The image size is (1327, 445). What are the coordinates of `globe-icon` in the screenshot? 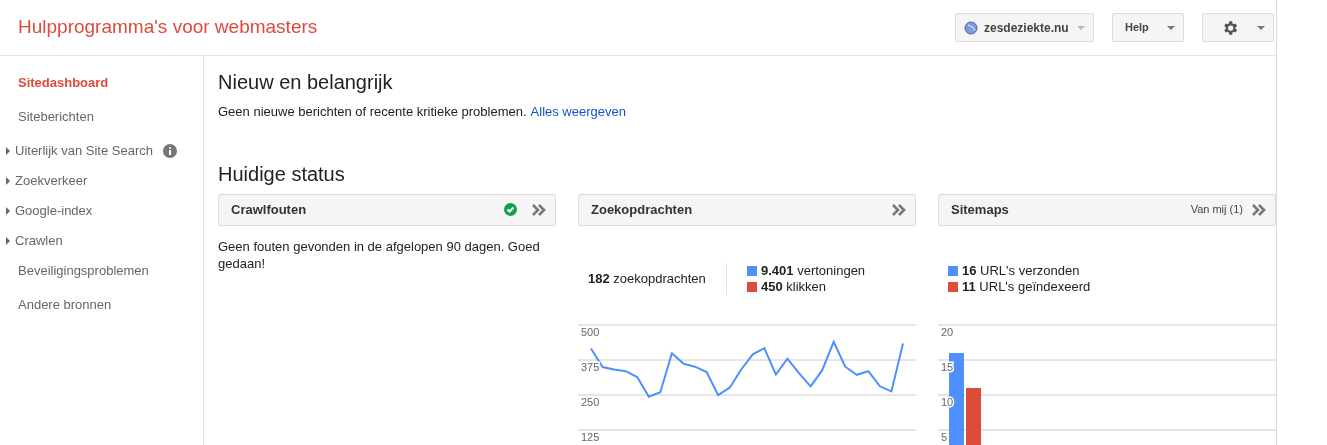 It's located at (971, 27).